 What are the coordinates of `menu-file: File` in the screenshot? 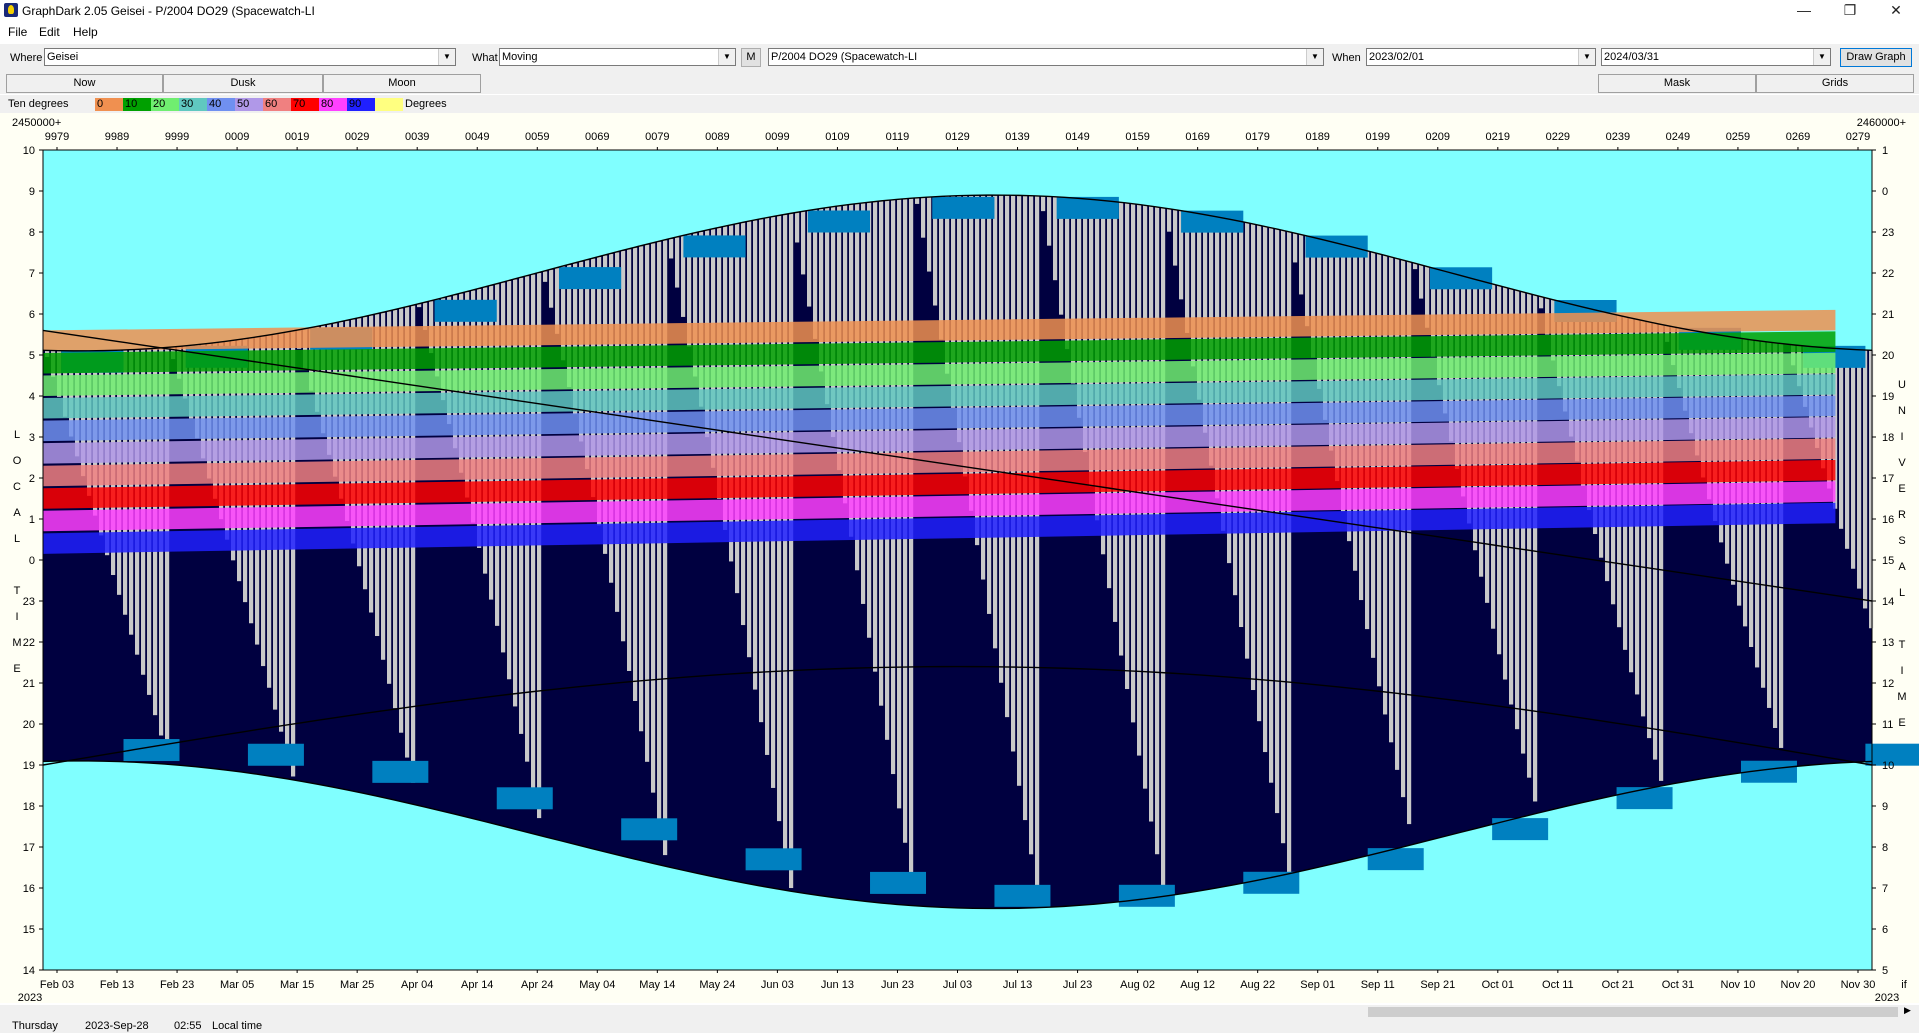 It's located at (17, 32).